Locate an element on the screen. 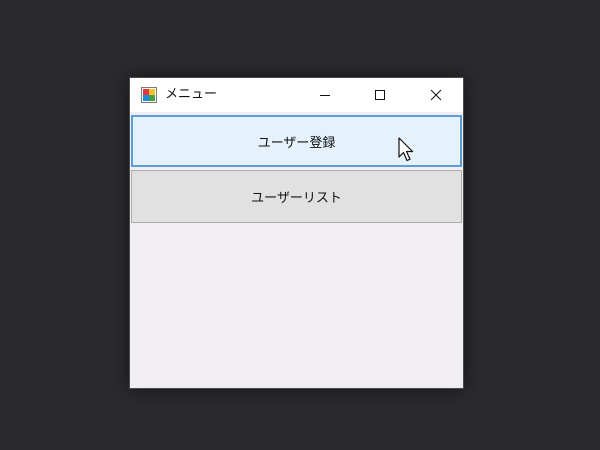 The image size is (600, 450). window-title: メニュー is located at coordinates (191, 94).